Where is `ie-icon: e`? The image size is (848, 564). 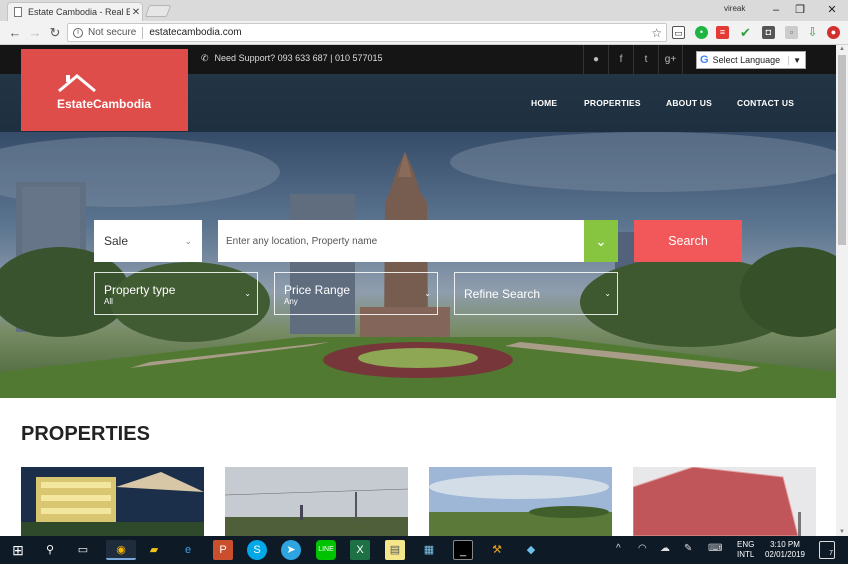 ie-icon: e is located at coordinates (188, 550).